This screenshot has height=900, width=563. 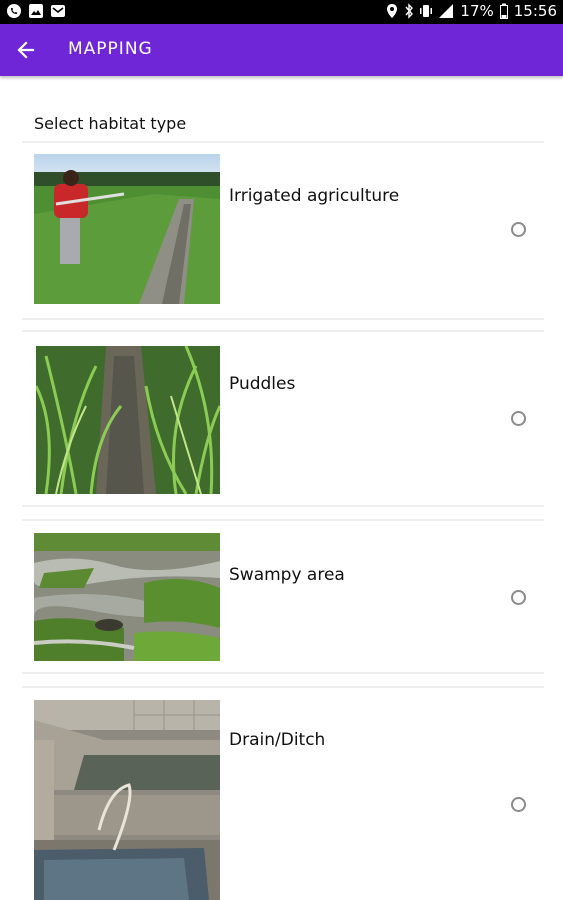 I want to click on radio-puddles, so click(x=518, y=418).